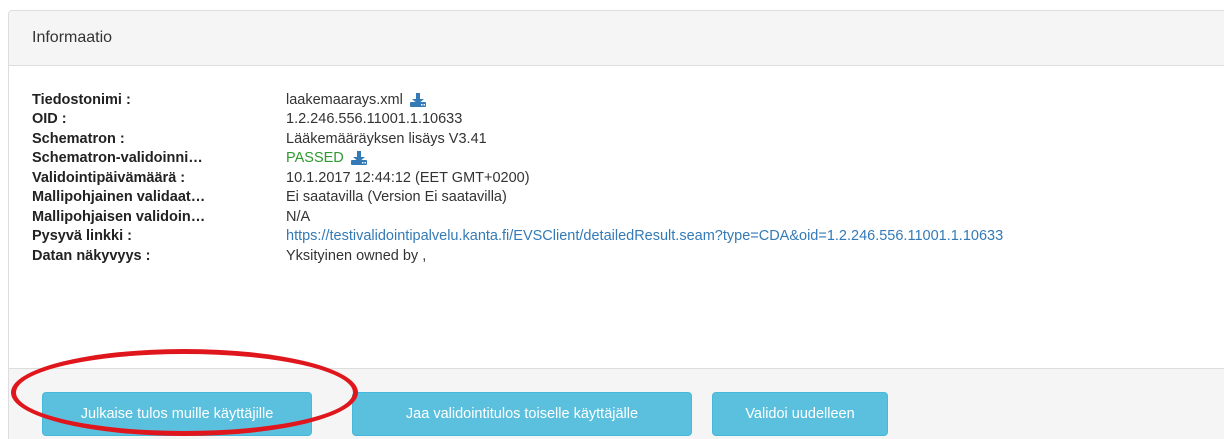 This screenshot has width=1224, height=439. I want to click on validation-date-value: 10.1.2017 12:44:12 (EET GMT+0200), so click(408, 177).